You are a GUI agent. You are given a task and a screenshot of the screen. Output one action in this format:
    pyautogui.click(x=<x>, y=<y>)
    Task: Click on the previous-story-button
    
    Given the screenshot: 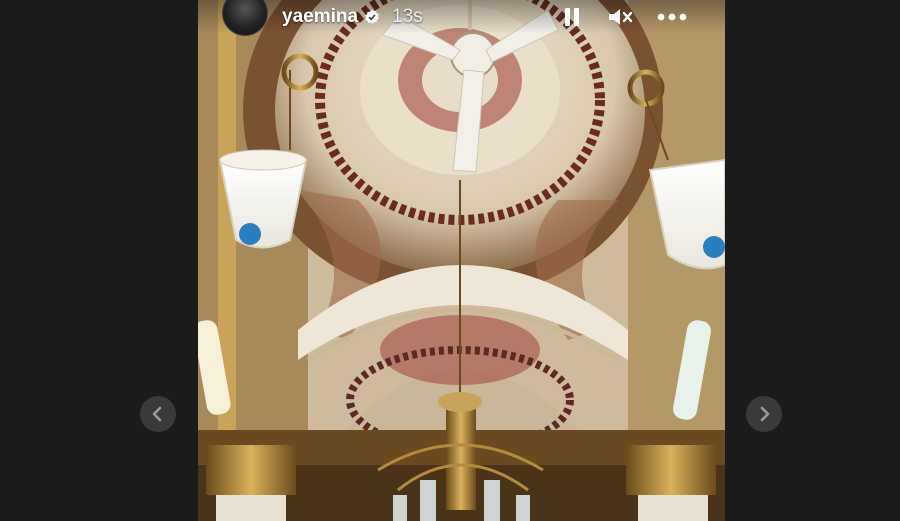 What is the action you would take?
    pyautogui.click(x=158, y=414)
    